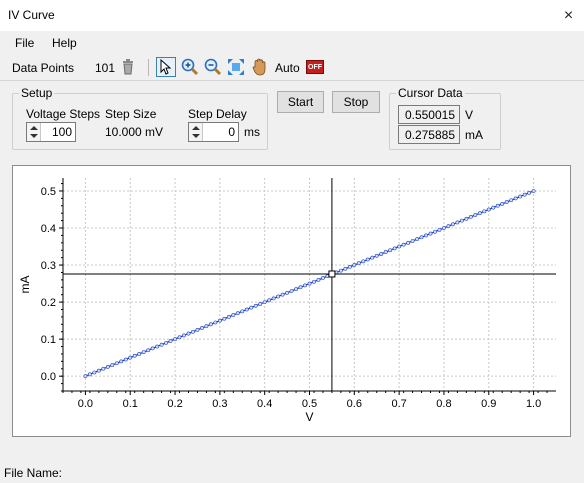  Describe the element at coordinates (130, 404) in the screenshot. I see `x-tick-label: 0.1` at that location.